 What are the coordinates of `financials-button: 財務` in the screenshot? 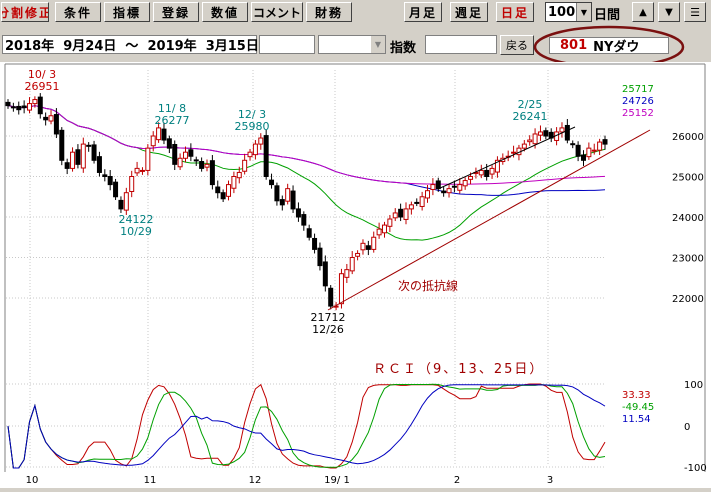 It's located at (329, 12).